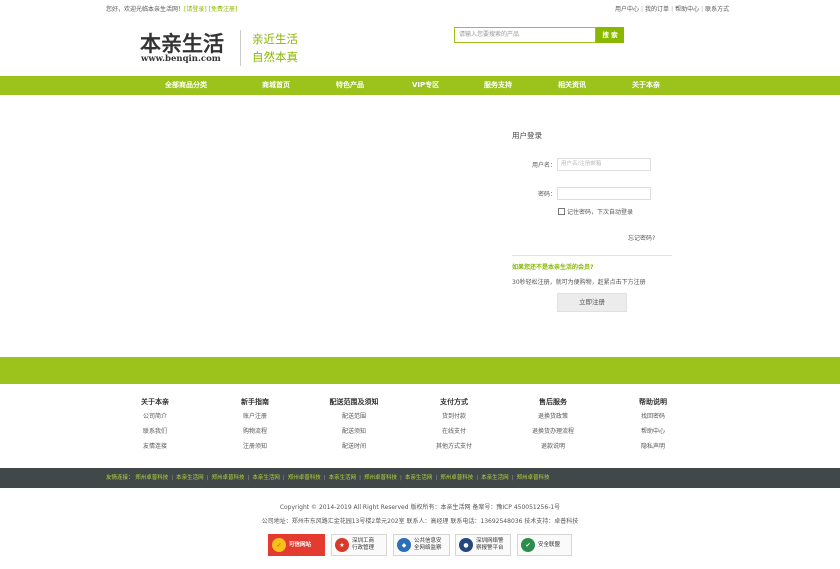  What do you see at coordinates (454, 402) in the screenshot?
I see `footer-col-title: 支付方式` at bounding box center [454, 402].